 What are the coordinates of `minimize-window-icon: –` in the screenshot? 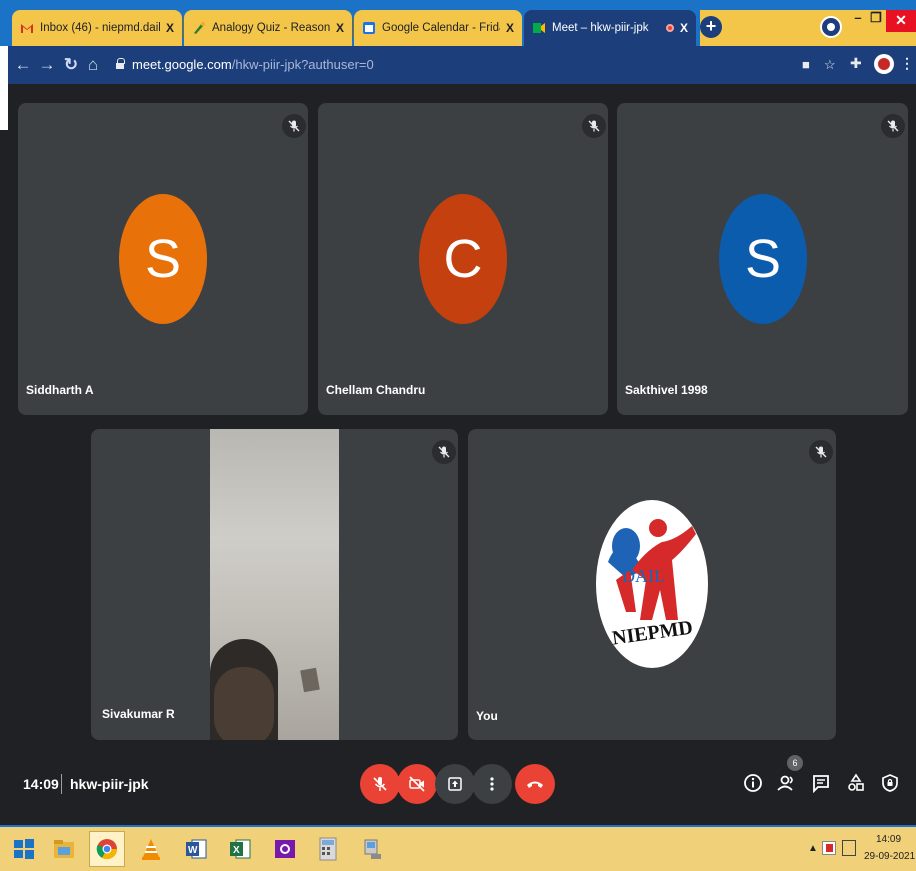 It's located at (858, 19).